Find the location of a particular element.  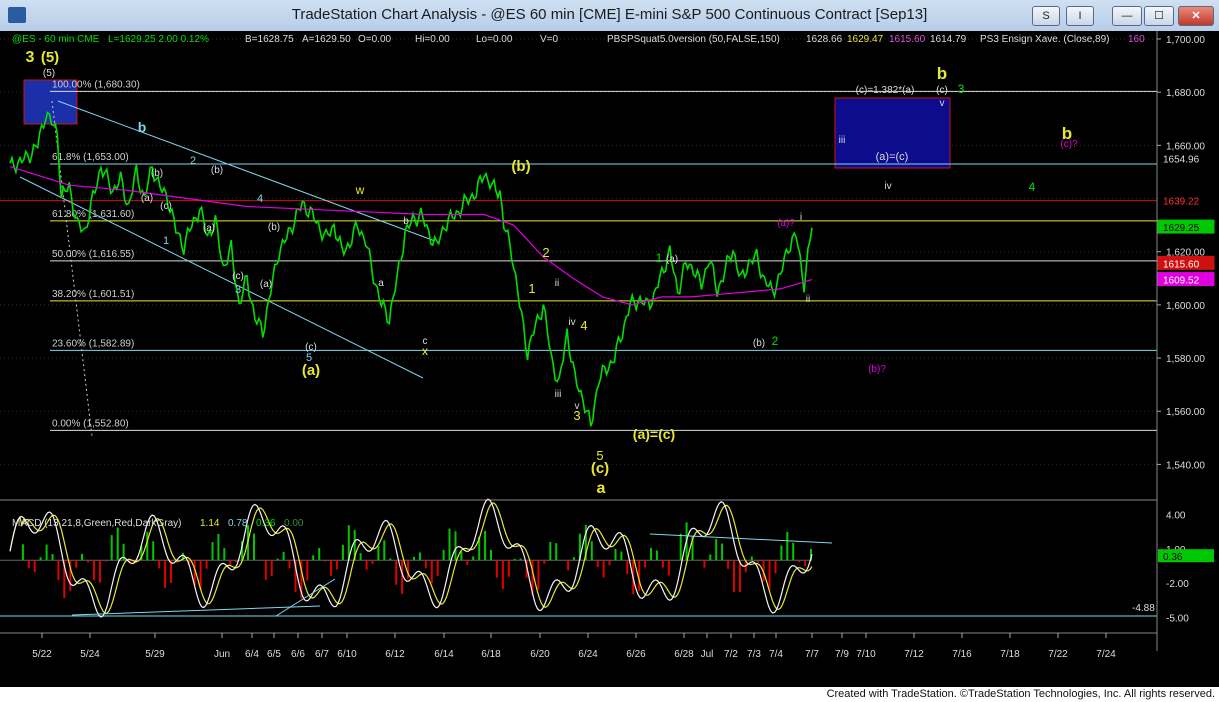

y-tick-label: 1,540.00 is located at coordinates (1185, 465).